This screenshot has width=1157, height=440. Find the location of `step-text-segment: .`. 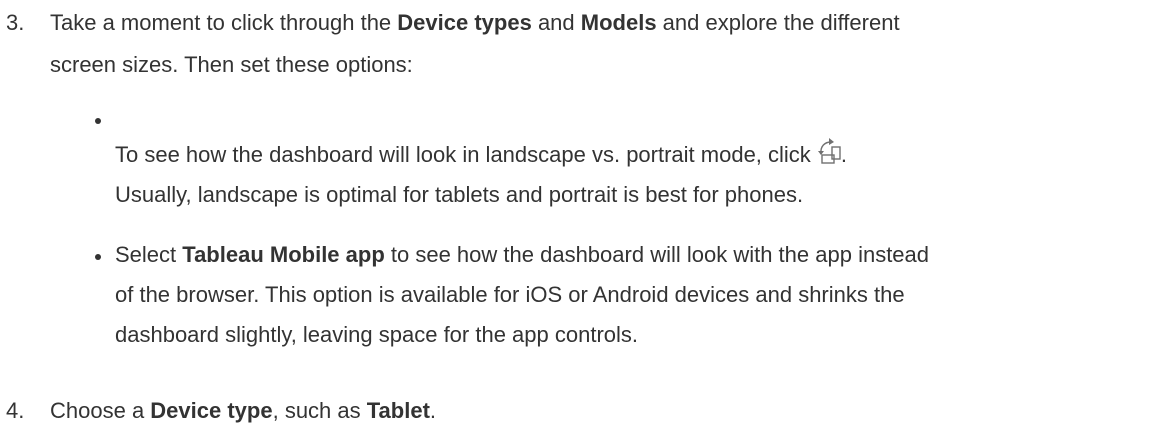

step-text-segment: . is located at coordinates (433, 410).